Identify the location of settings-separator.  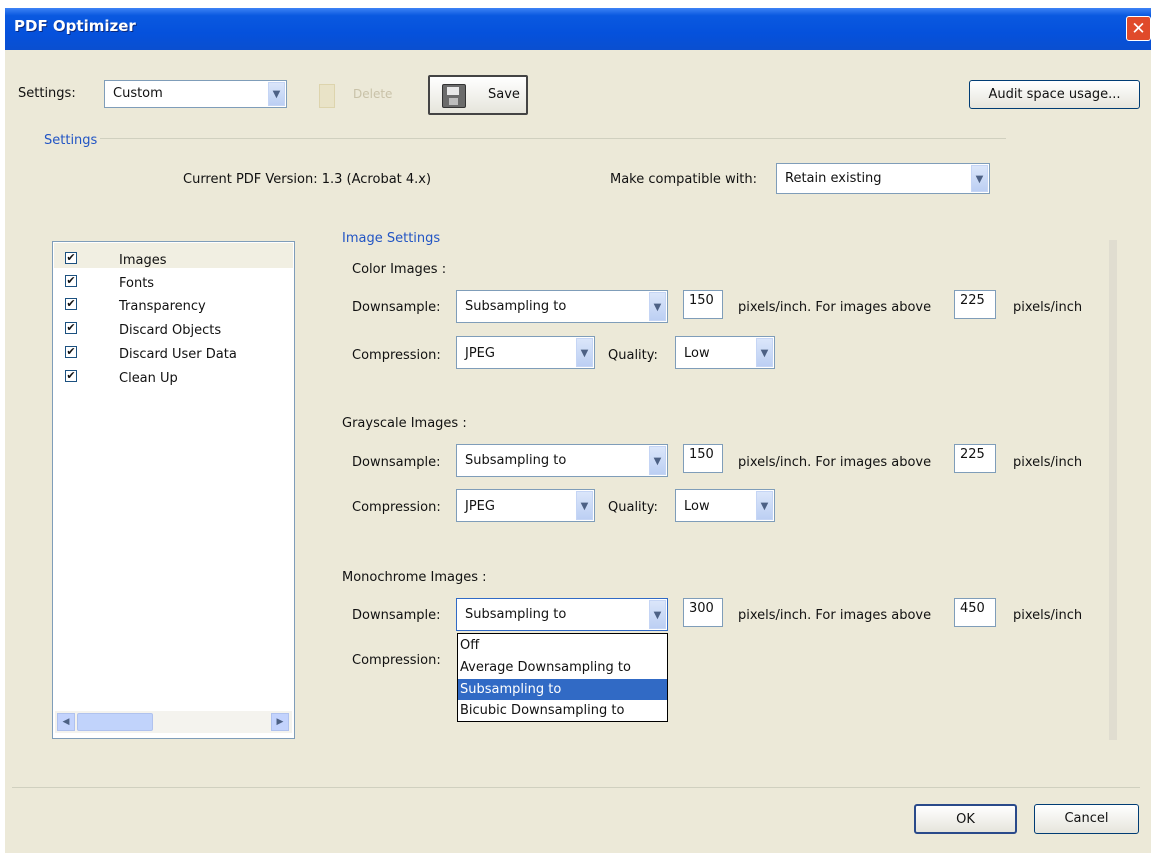
(553, 138).